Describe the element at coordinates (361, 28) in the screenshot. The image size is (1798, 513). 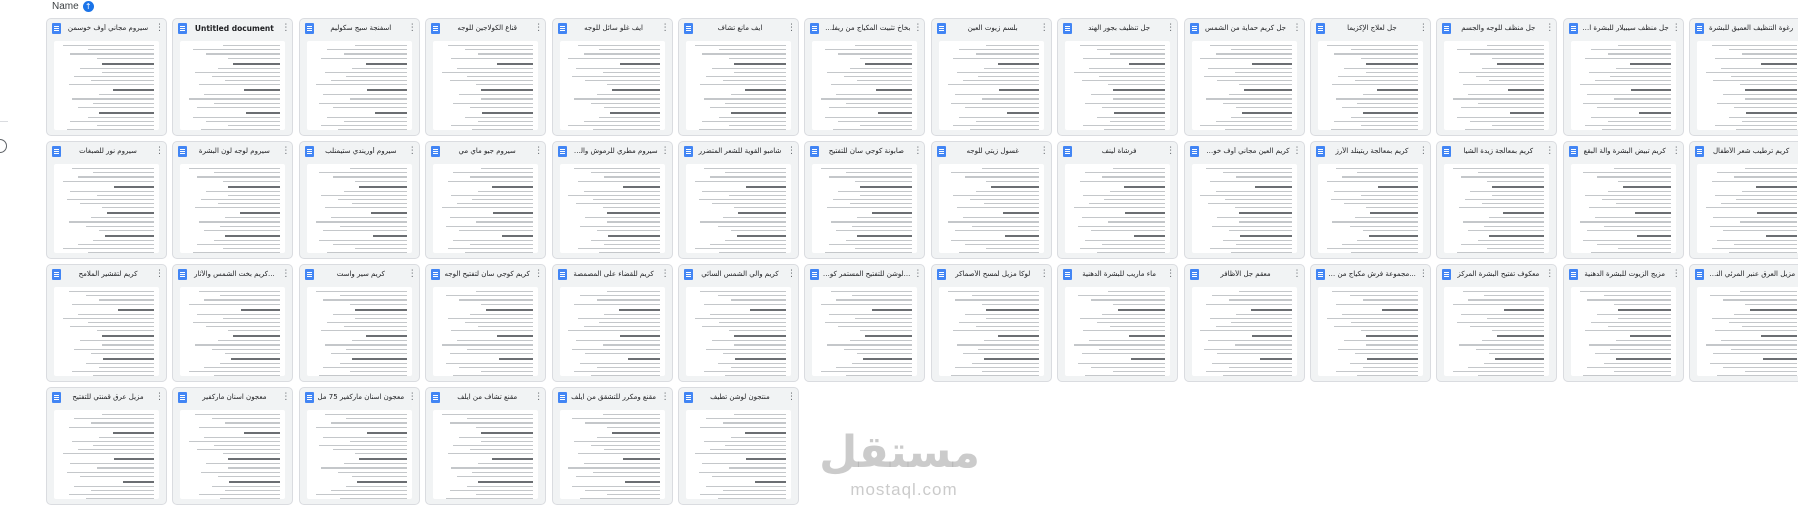
I see `document-title: اسفنجة سيج سكوليم` at that location.